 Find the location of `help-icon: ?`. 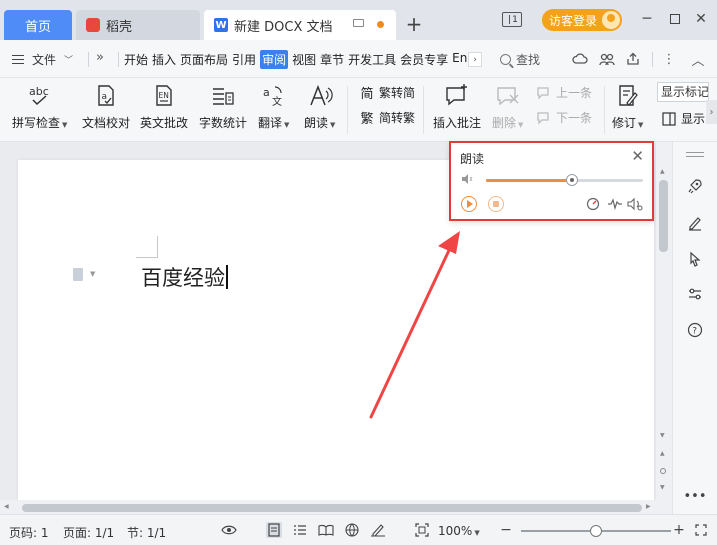

help-icon: ? is located at coordinates (695, 330).